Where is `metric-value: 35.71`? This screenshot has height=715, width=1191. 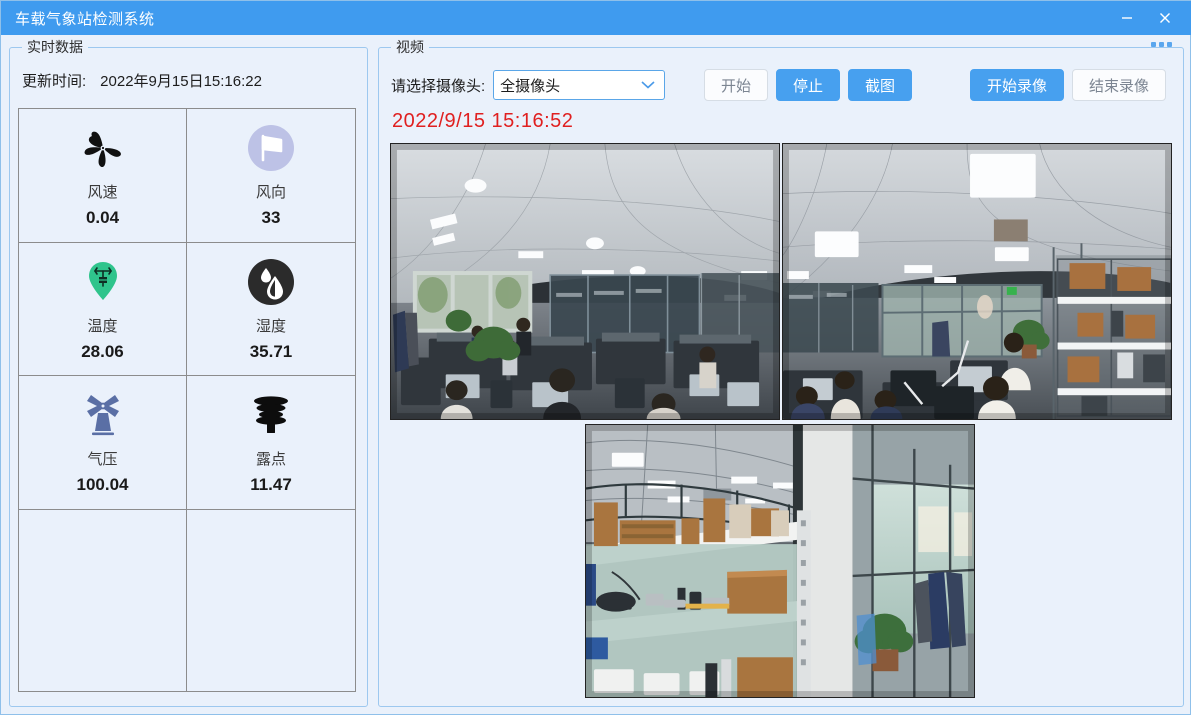
metric-value: 35.71 is located at coordinates (271, 351).